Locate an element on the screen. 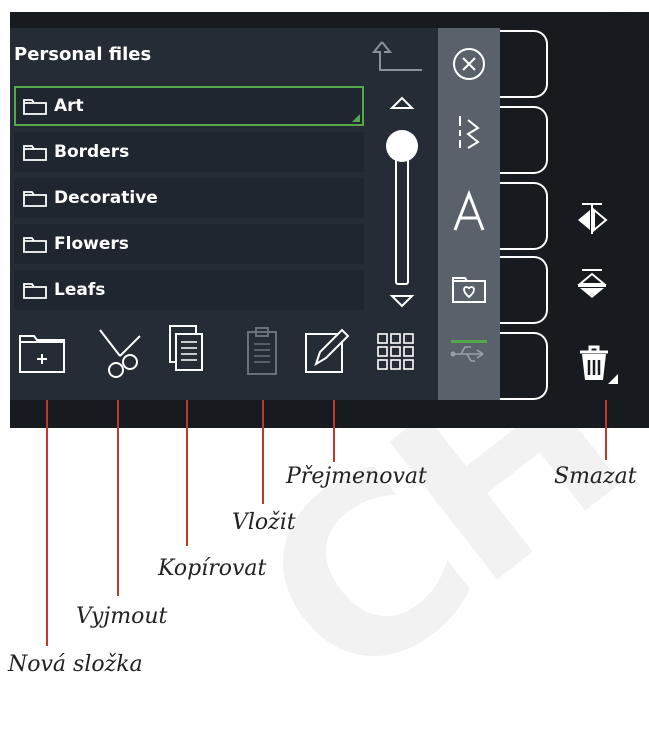 The image size is (649, 740). callout-line-paste is located at coordinates (263, 452).